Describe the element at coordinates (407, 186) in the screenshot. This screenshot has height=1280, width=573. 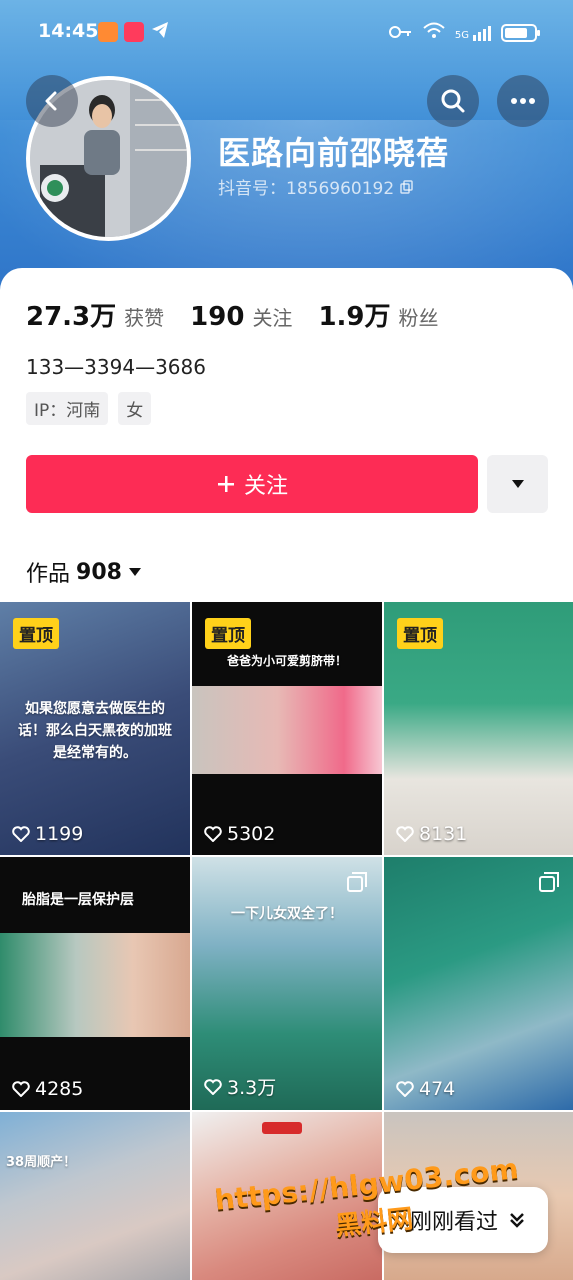
I see `copy-icon` at that location.